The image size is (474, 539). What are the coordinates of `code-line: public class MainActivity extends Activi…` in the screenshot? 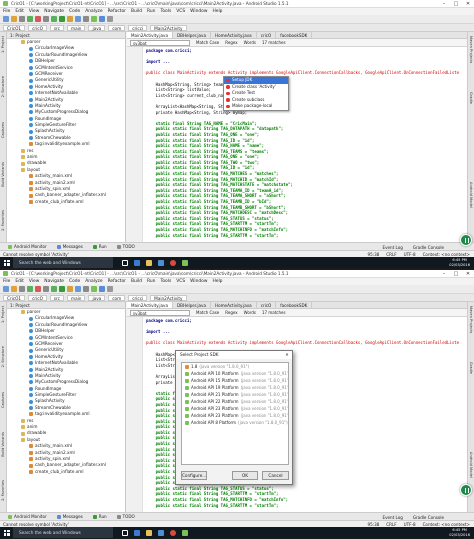 It's located at (305, 73).